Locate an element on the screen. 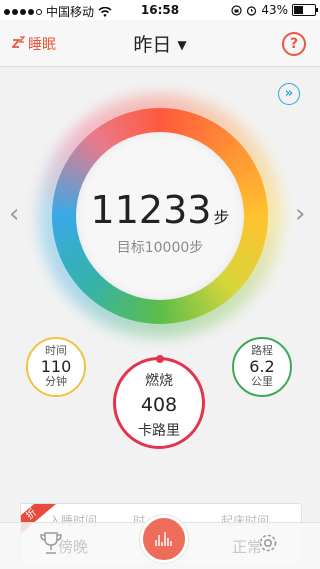  steps-display: 11233 步 is located at coordinates (160, 210).